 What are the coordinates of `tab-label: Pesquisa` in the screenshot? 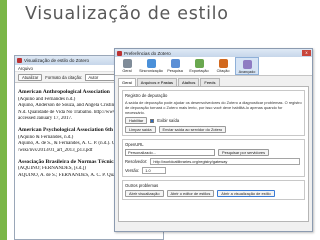 It's located at (175, 71).